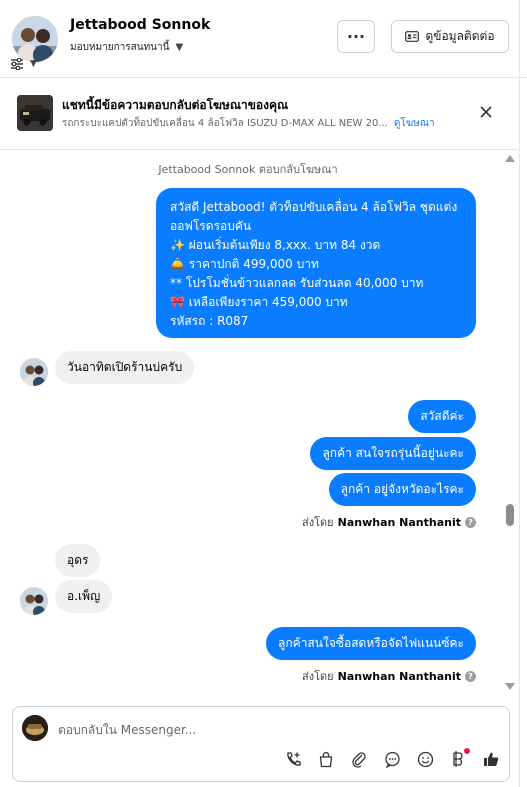 The image size is (527, 787). I want to click on contact-name: Jettabood Sonnok, so click(140, 25).